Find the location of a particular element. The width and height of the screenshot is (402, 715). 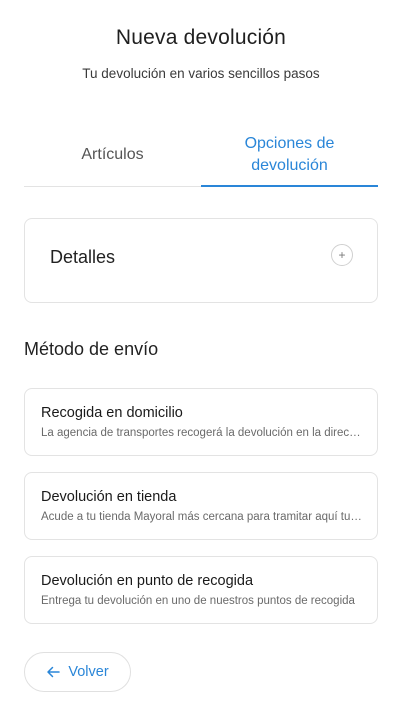

details-label: Detalles is located at coordinates (83, 257).